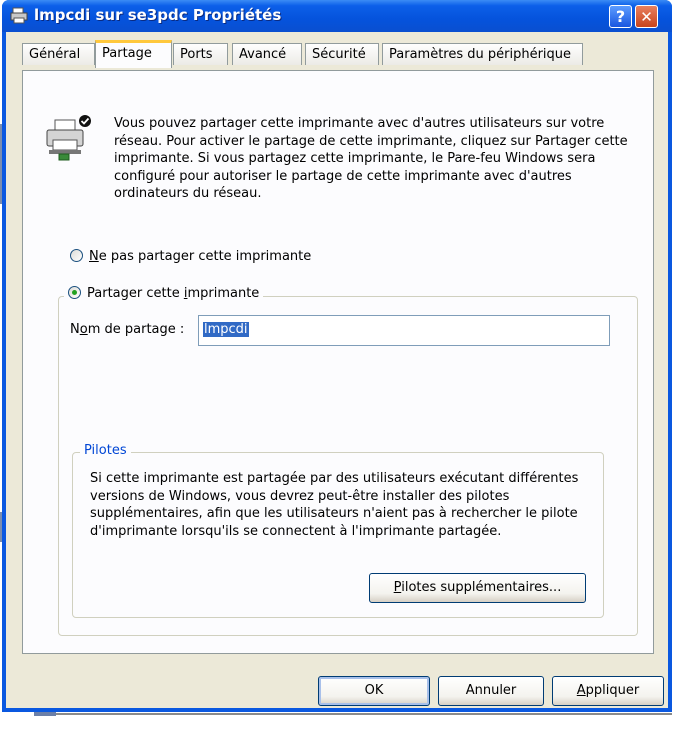  Describe the element at coordinates (342, 54) in the screenshot. I see `tab-securite: Sécurité` at that location.